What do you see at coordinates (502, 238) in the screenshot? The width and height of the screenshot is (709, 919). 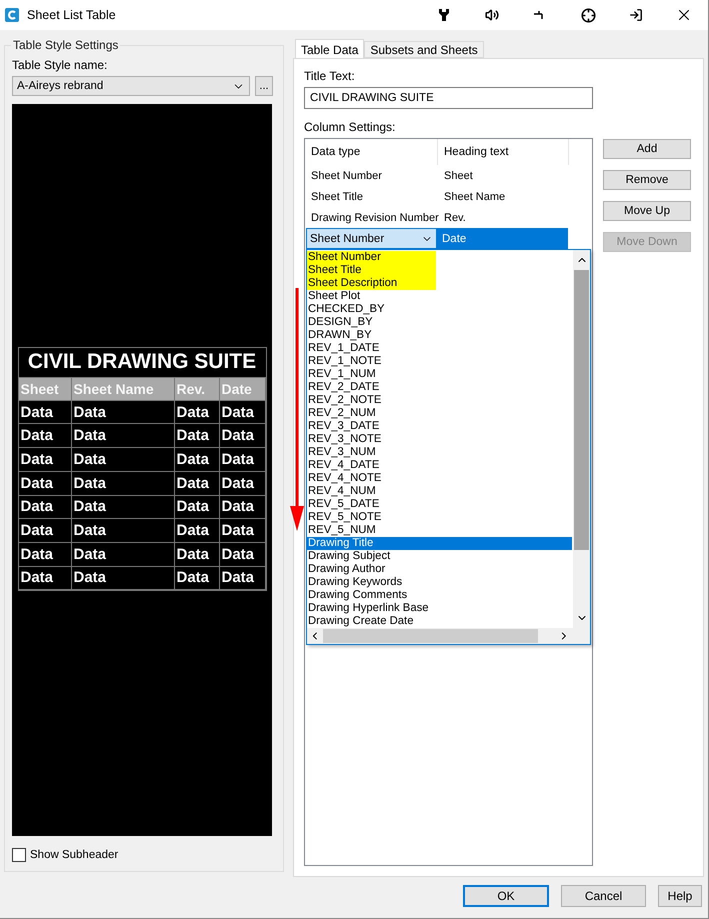 I see `heading-cell: Date` at bounding box center [502, 238].